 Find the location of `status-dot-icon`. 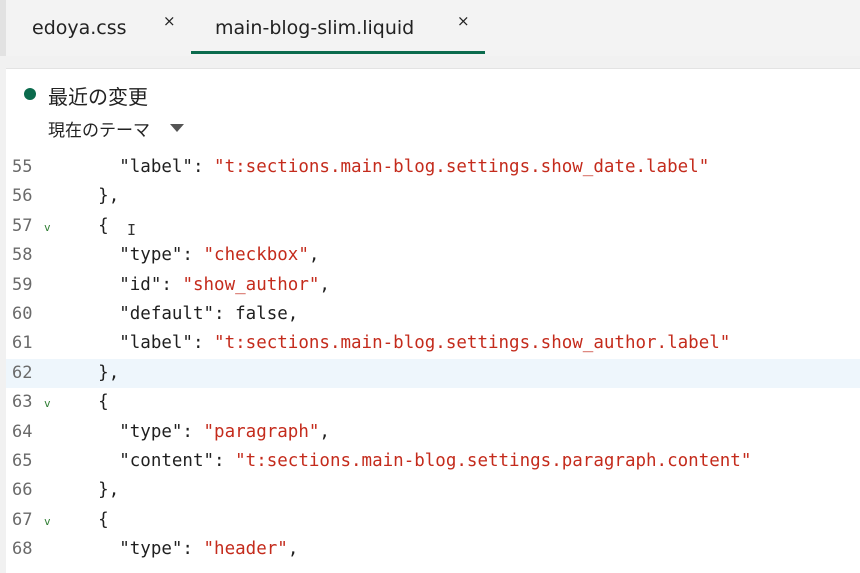

status-dot-icon is located at coordinates (30, 94).